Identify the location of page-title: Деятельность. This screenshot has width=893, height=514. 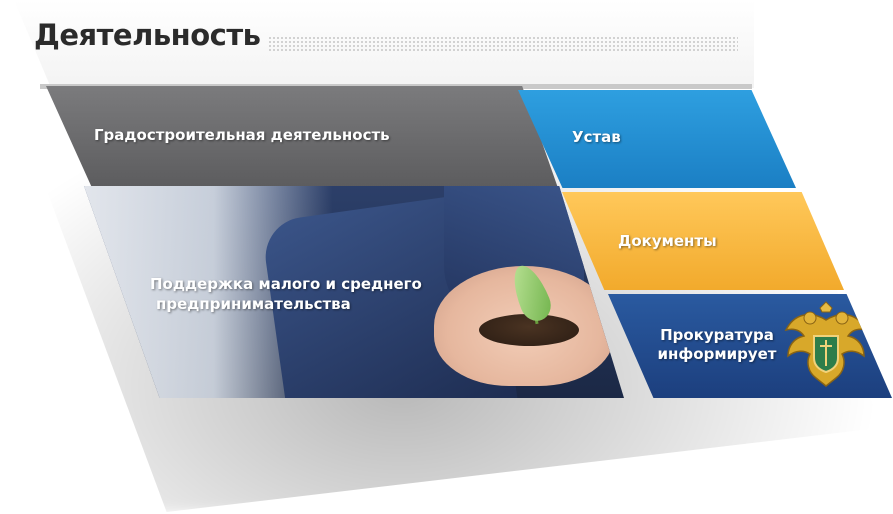
(147, 35).